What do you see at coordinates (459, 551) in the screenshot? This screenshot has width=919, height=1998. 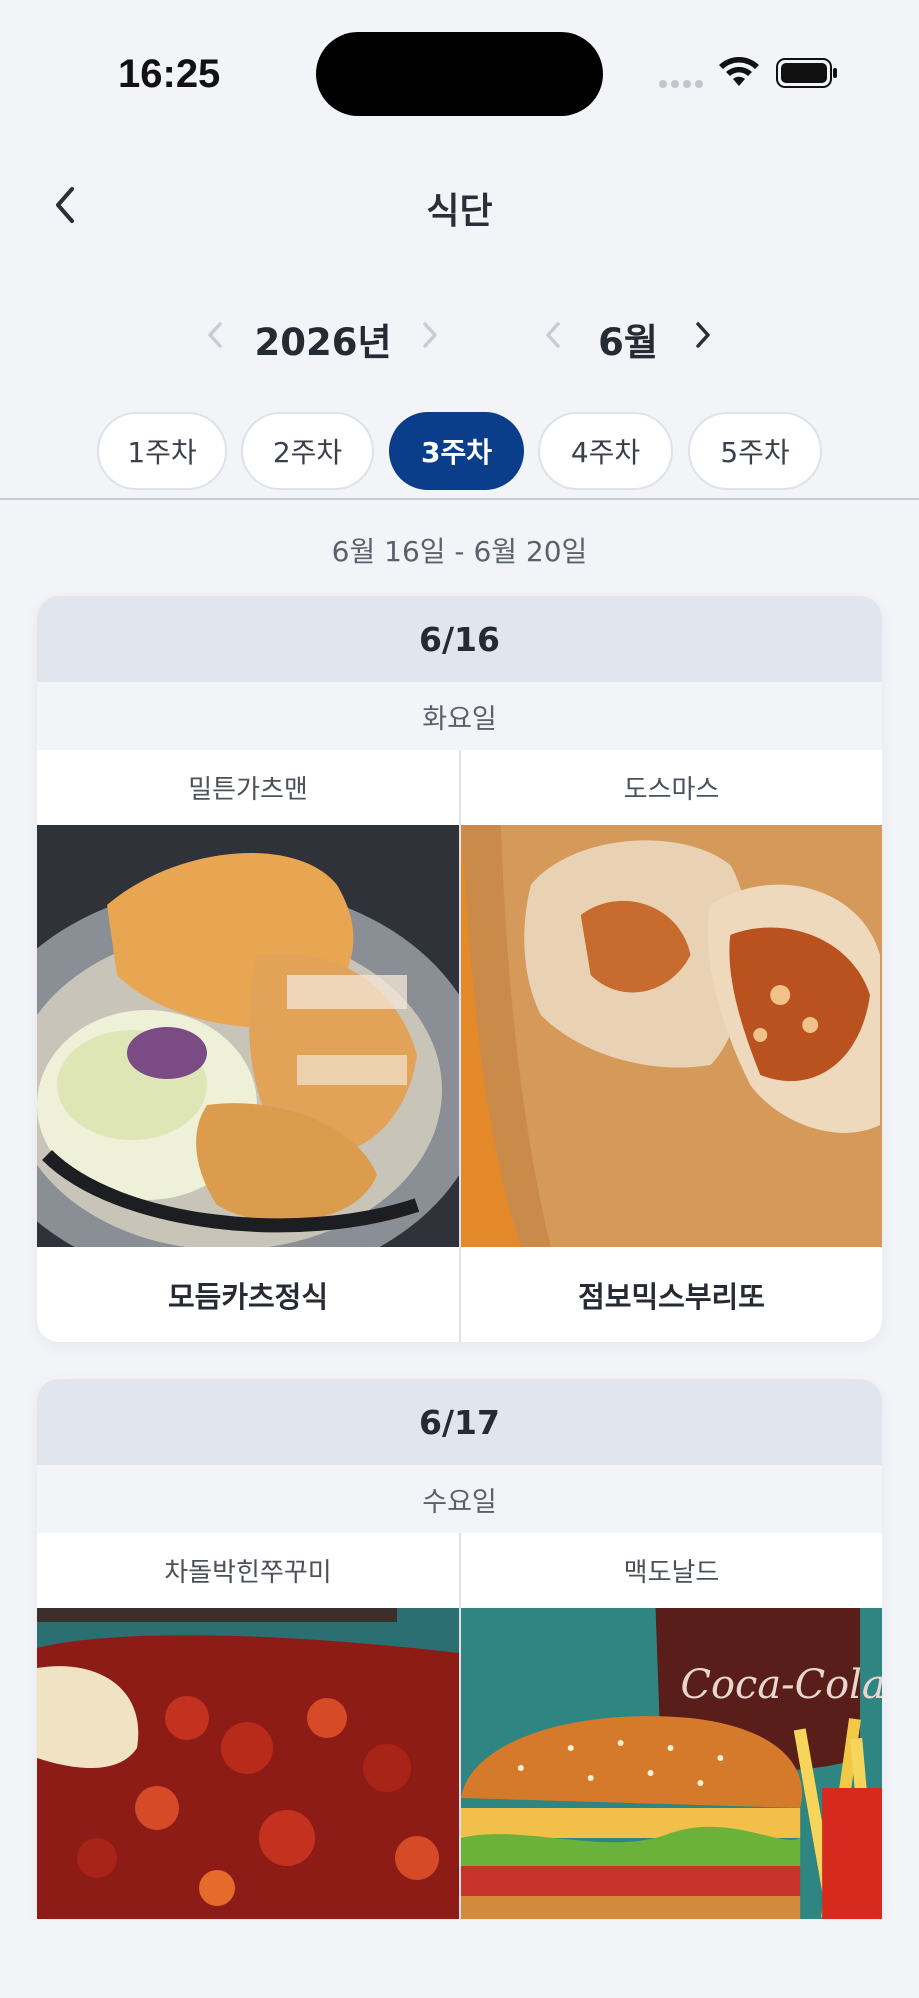 I see `date-range-label: 6월 16일 - 6월 20일` at bounding box center [459, 551].